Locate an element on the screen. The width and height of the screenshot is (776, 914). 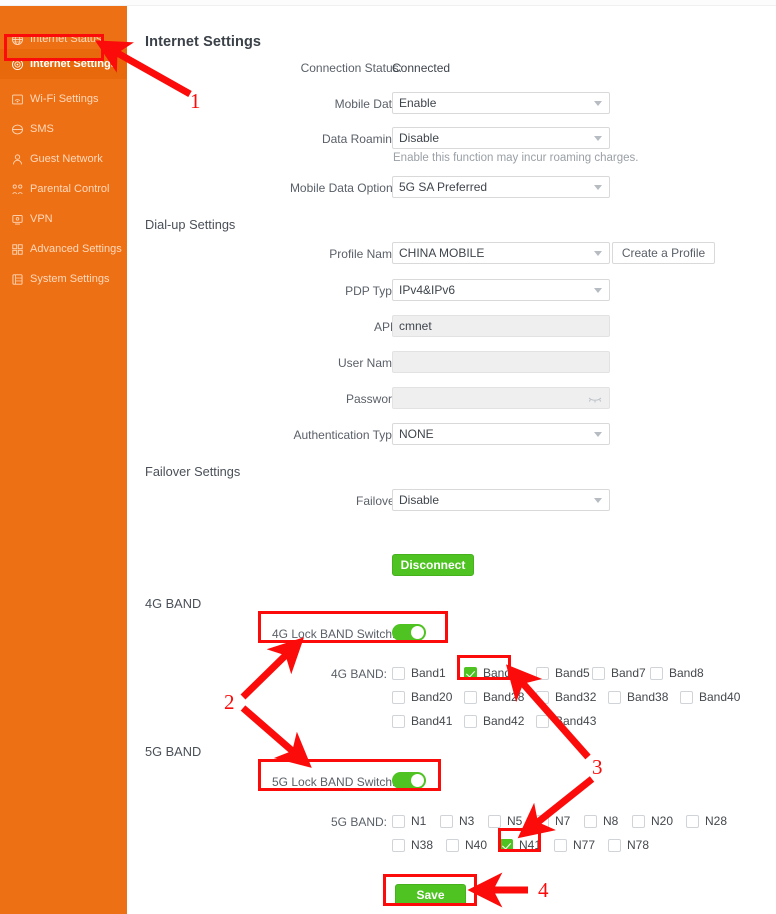
checkbox-n28: N28 is located at coordinates (706, 821).